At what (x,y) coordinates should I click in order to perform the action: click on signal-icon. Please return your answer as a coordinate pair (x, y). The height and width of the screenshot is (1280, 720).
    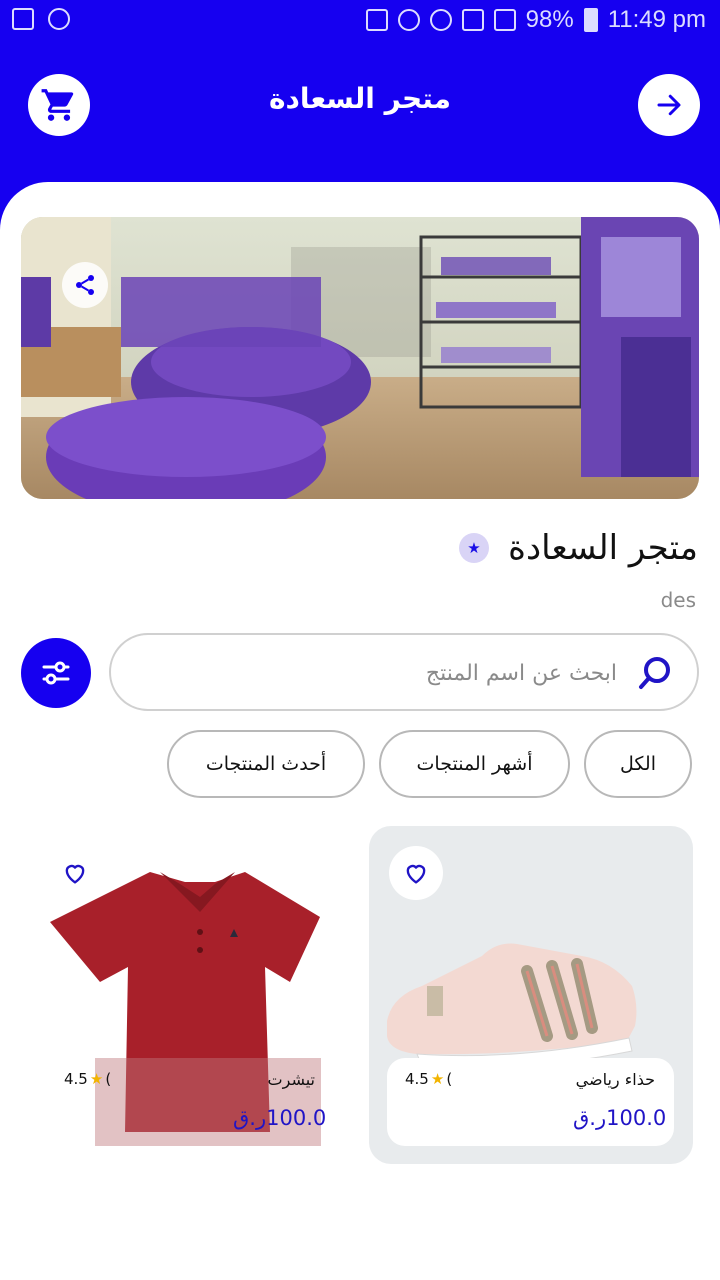
    Looking at the image, I should click on (504, 20).